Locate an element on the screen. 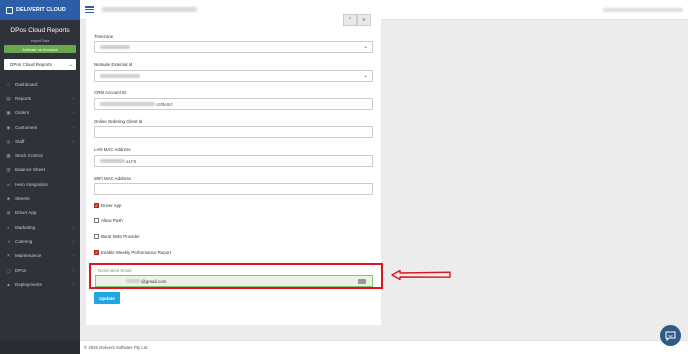 This screenshot has width=688, height=354. sheet-icon: ▥ is located at coordinates (8, 170).